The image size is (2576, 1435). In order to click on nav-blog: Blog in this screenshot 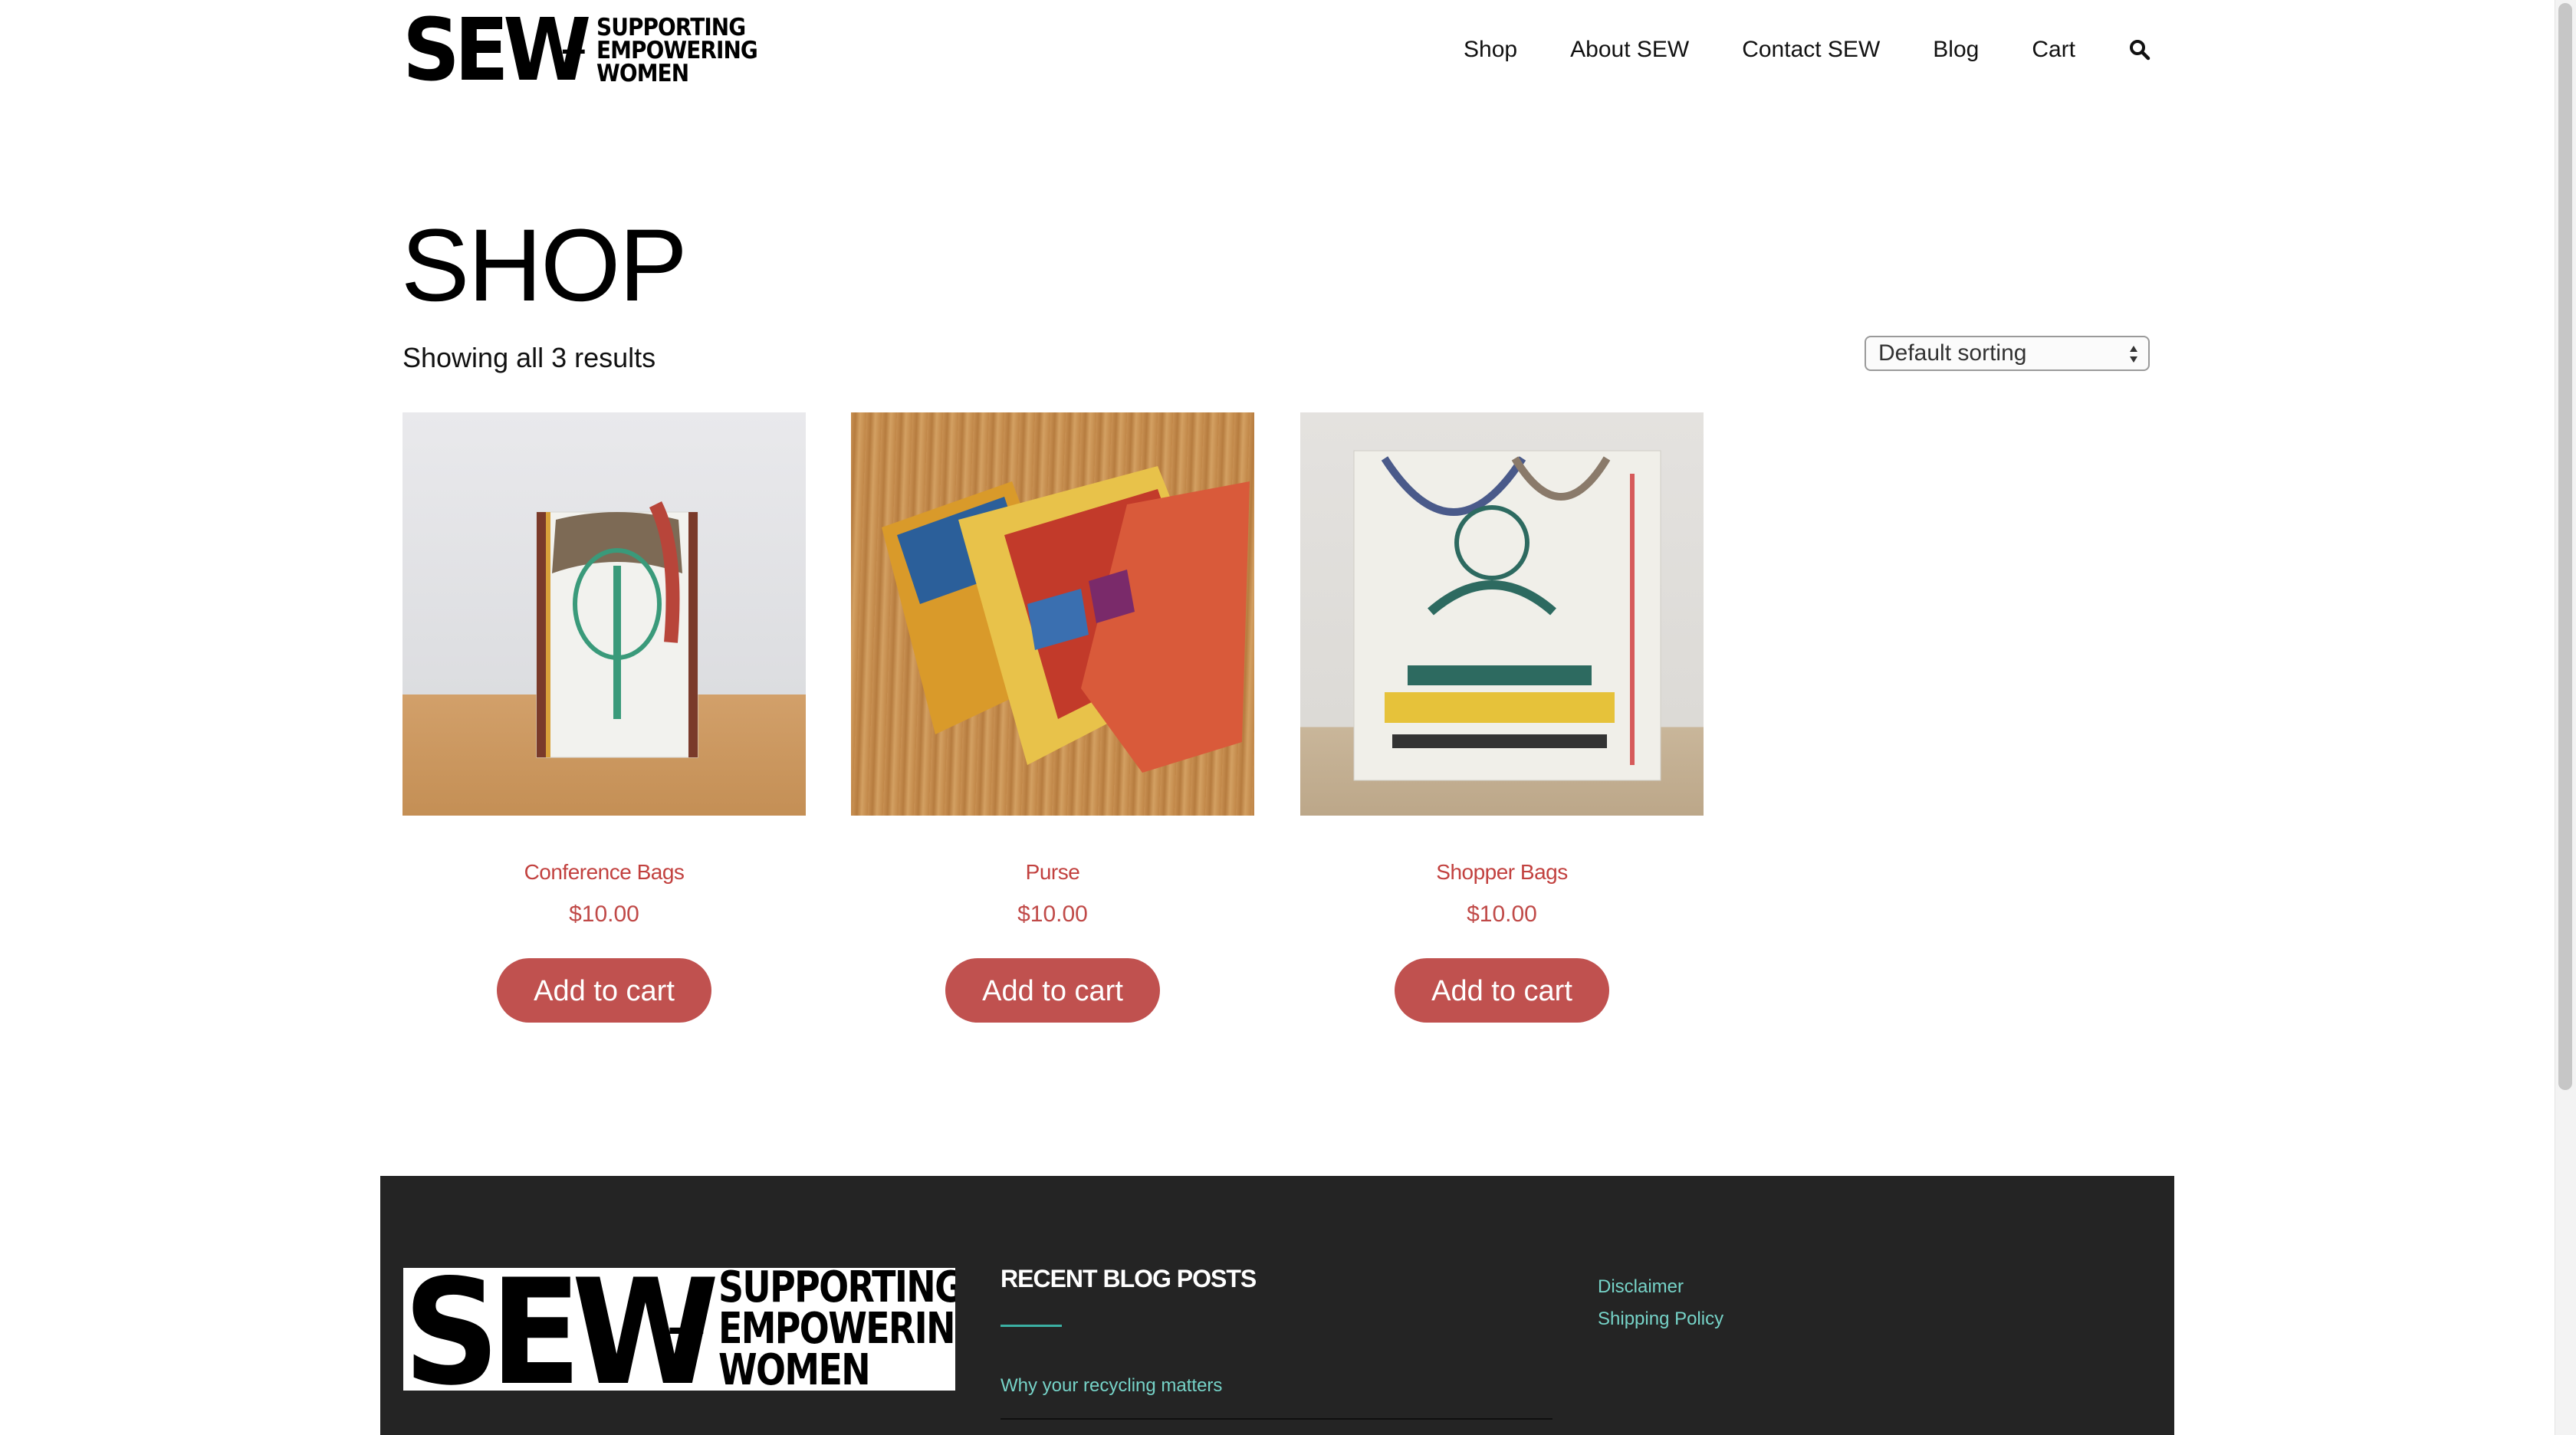, I will do `click(1956, 50)`.